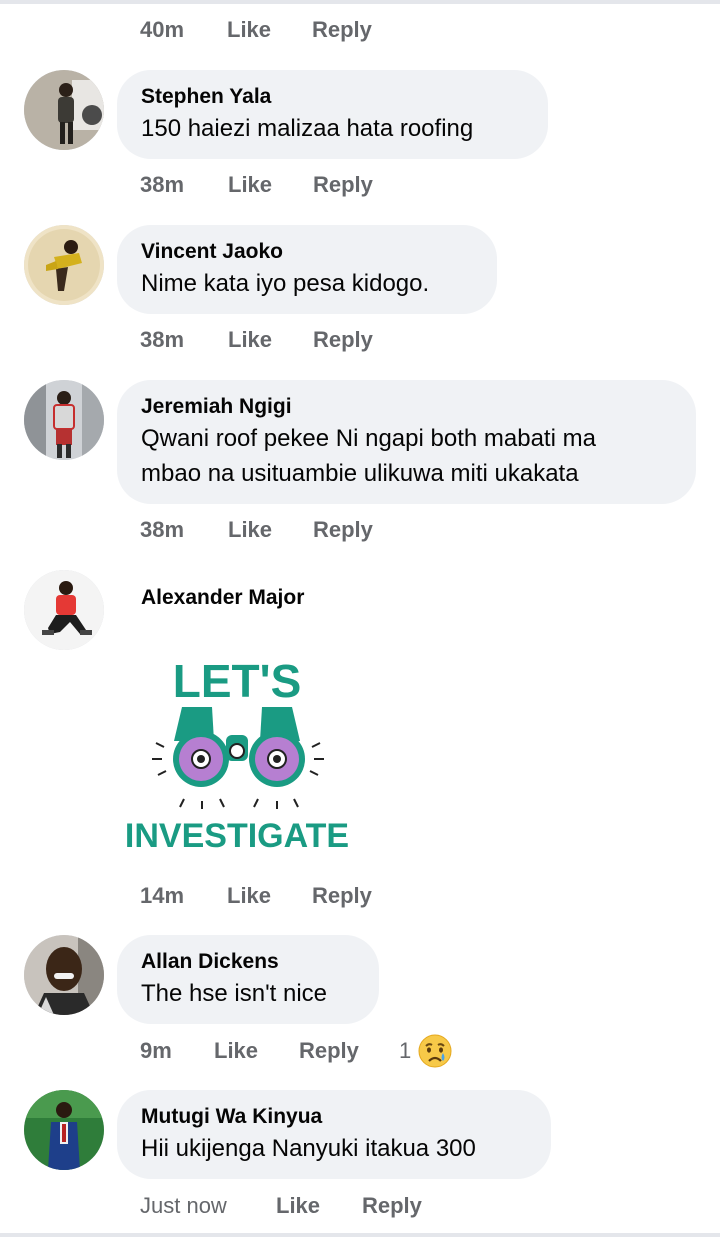 The height and width of the screenshot is (1241, 720). Describe the element at coordinates (237, 681) in the screenshot. I see `sticker-text-top: LET'S` at that location.